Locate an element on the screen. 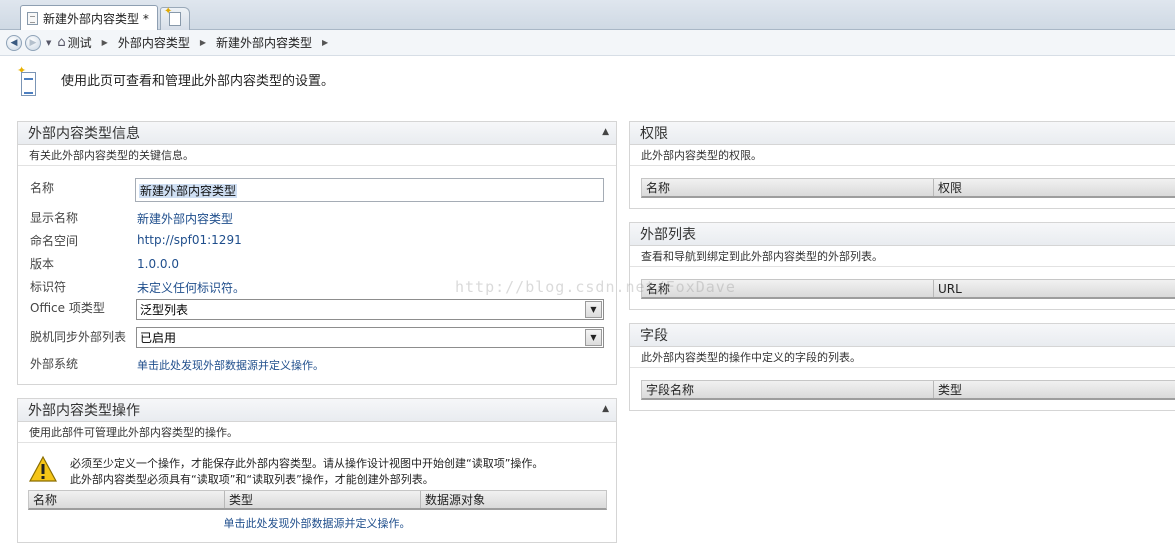  panel-title: 外部列表 is located at coordinates (668, 235).